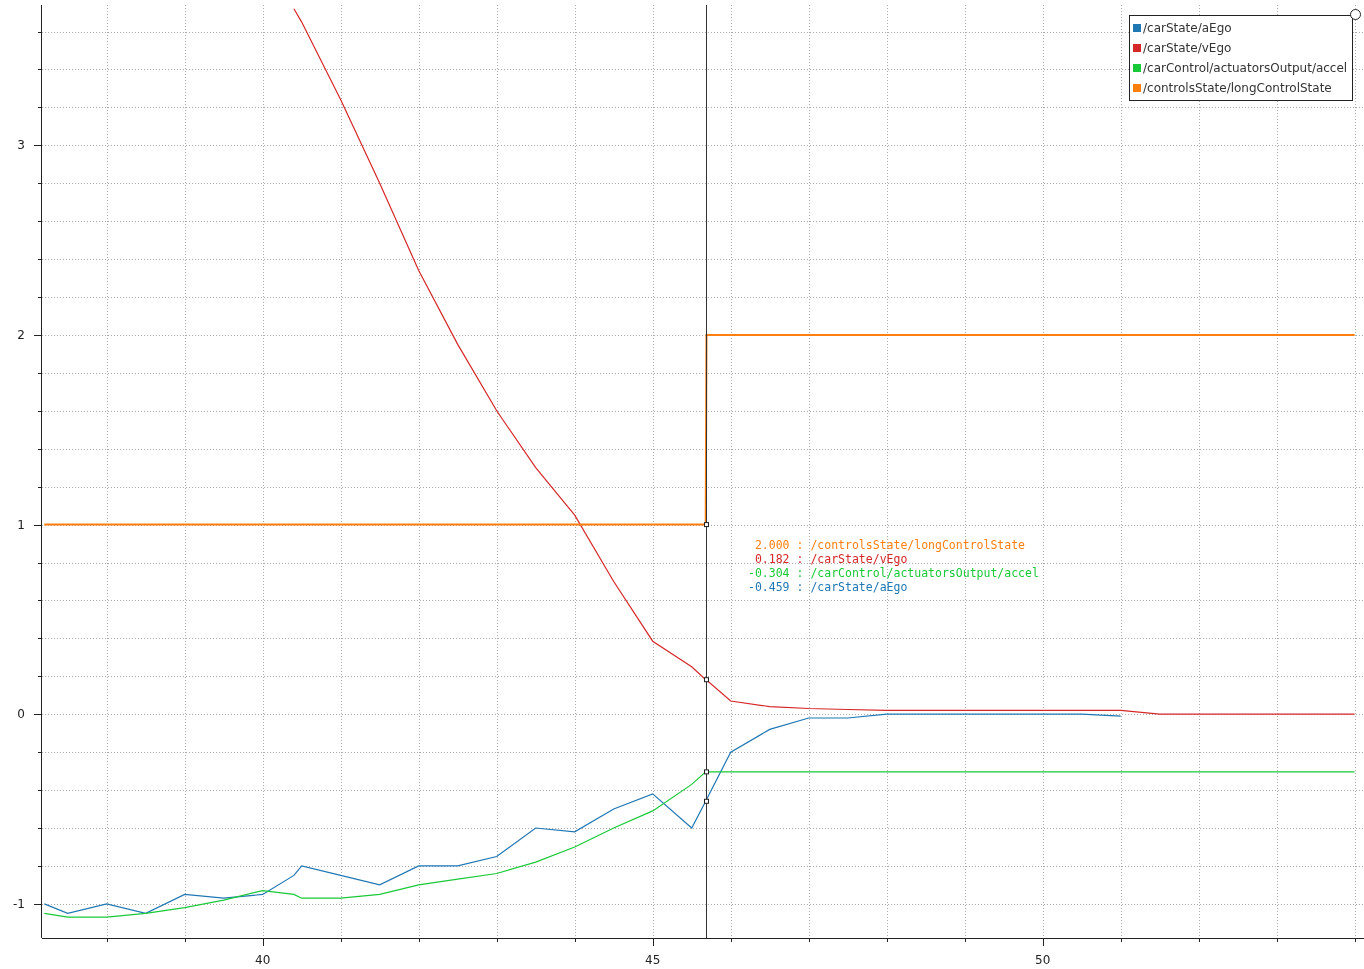  Describe the element at coordinates (21, 145) in the screenshot. I see `axis-label: 3` at that location.